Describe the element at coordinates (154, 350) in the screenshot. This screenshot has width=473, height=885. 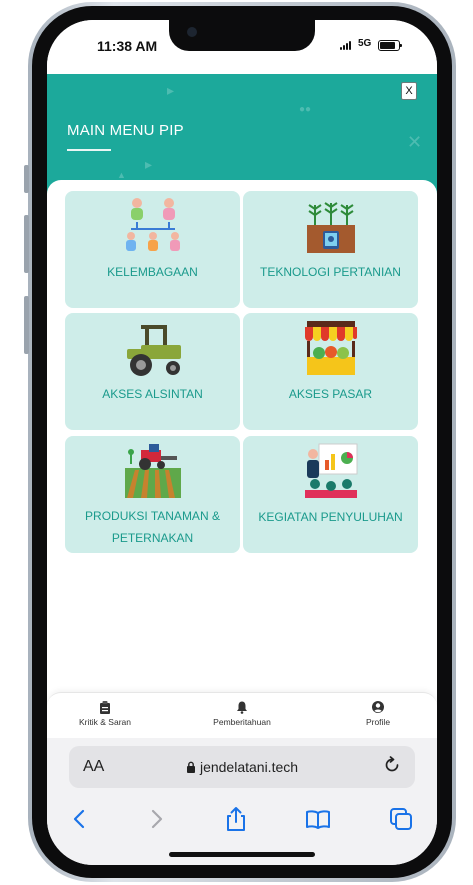
I see `tractor-icon` at that location.